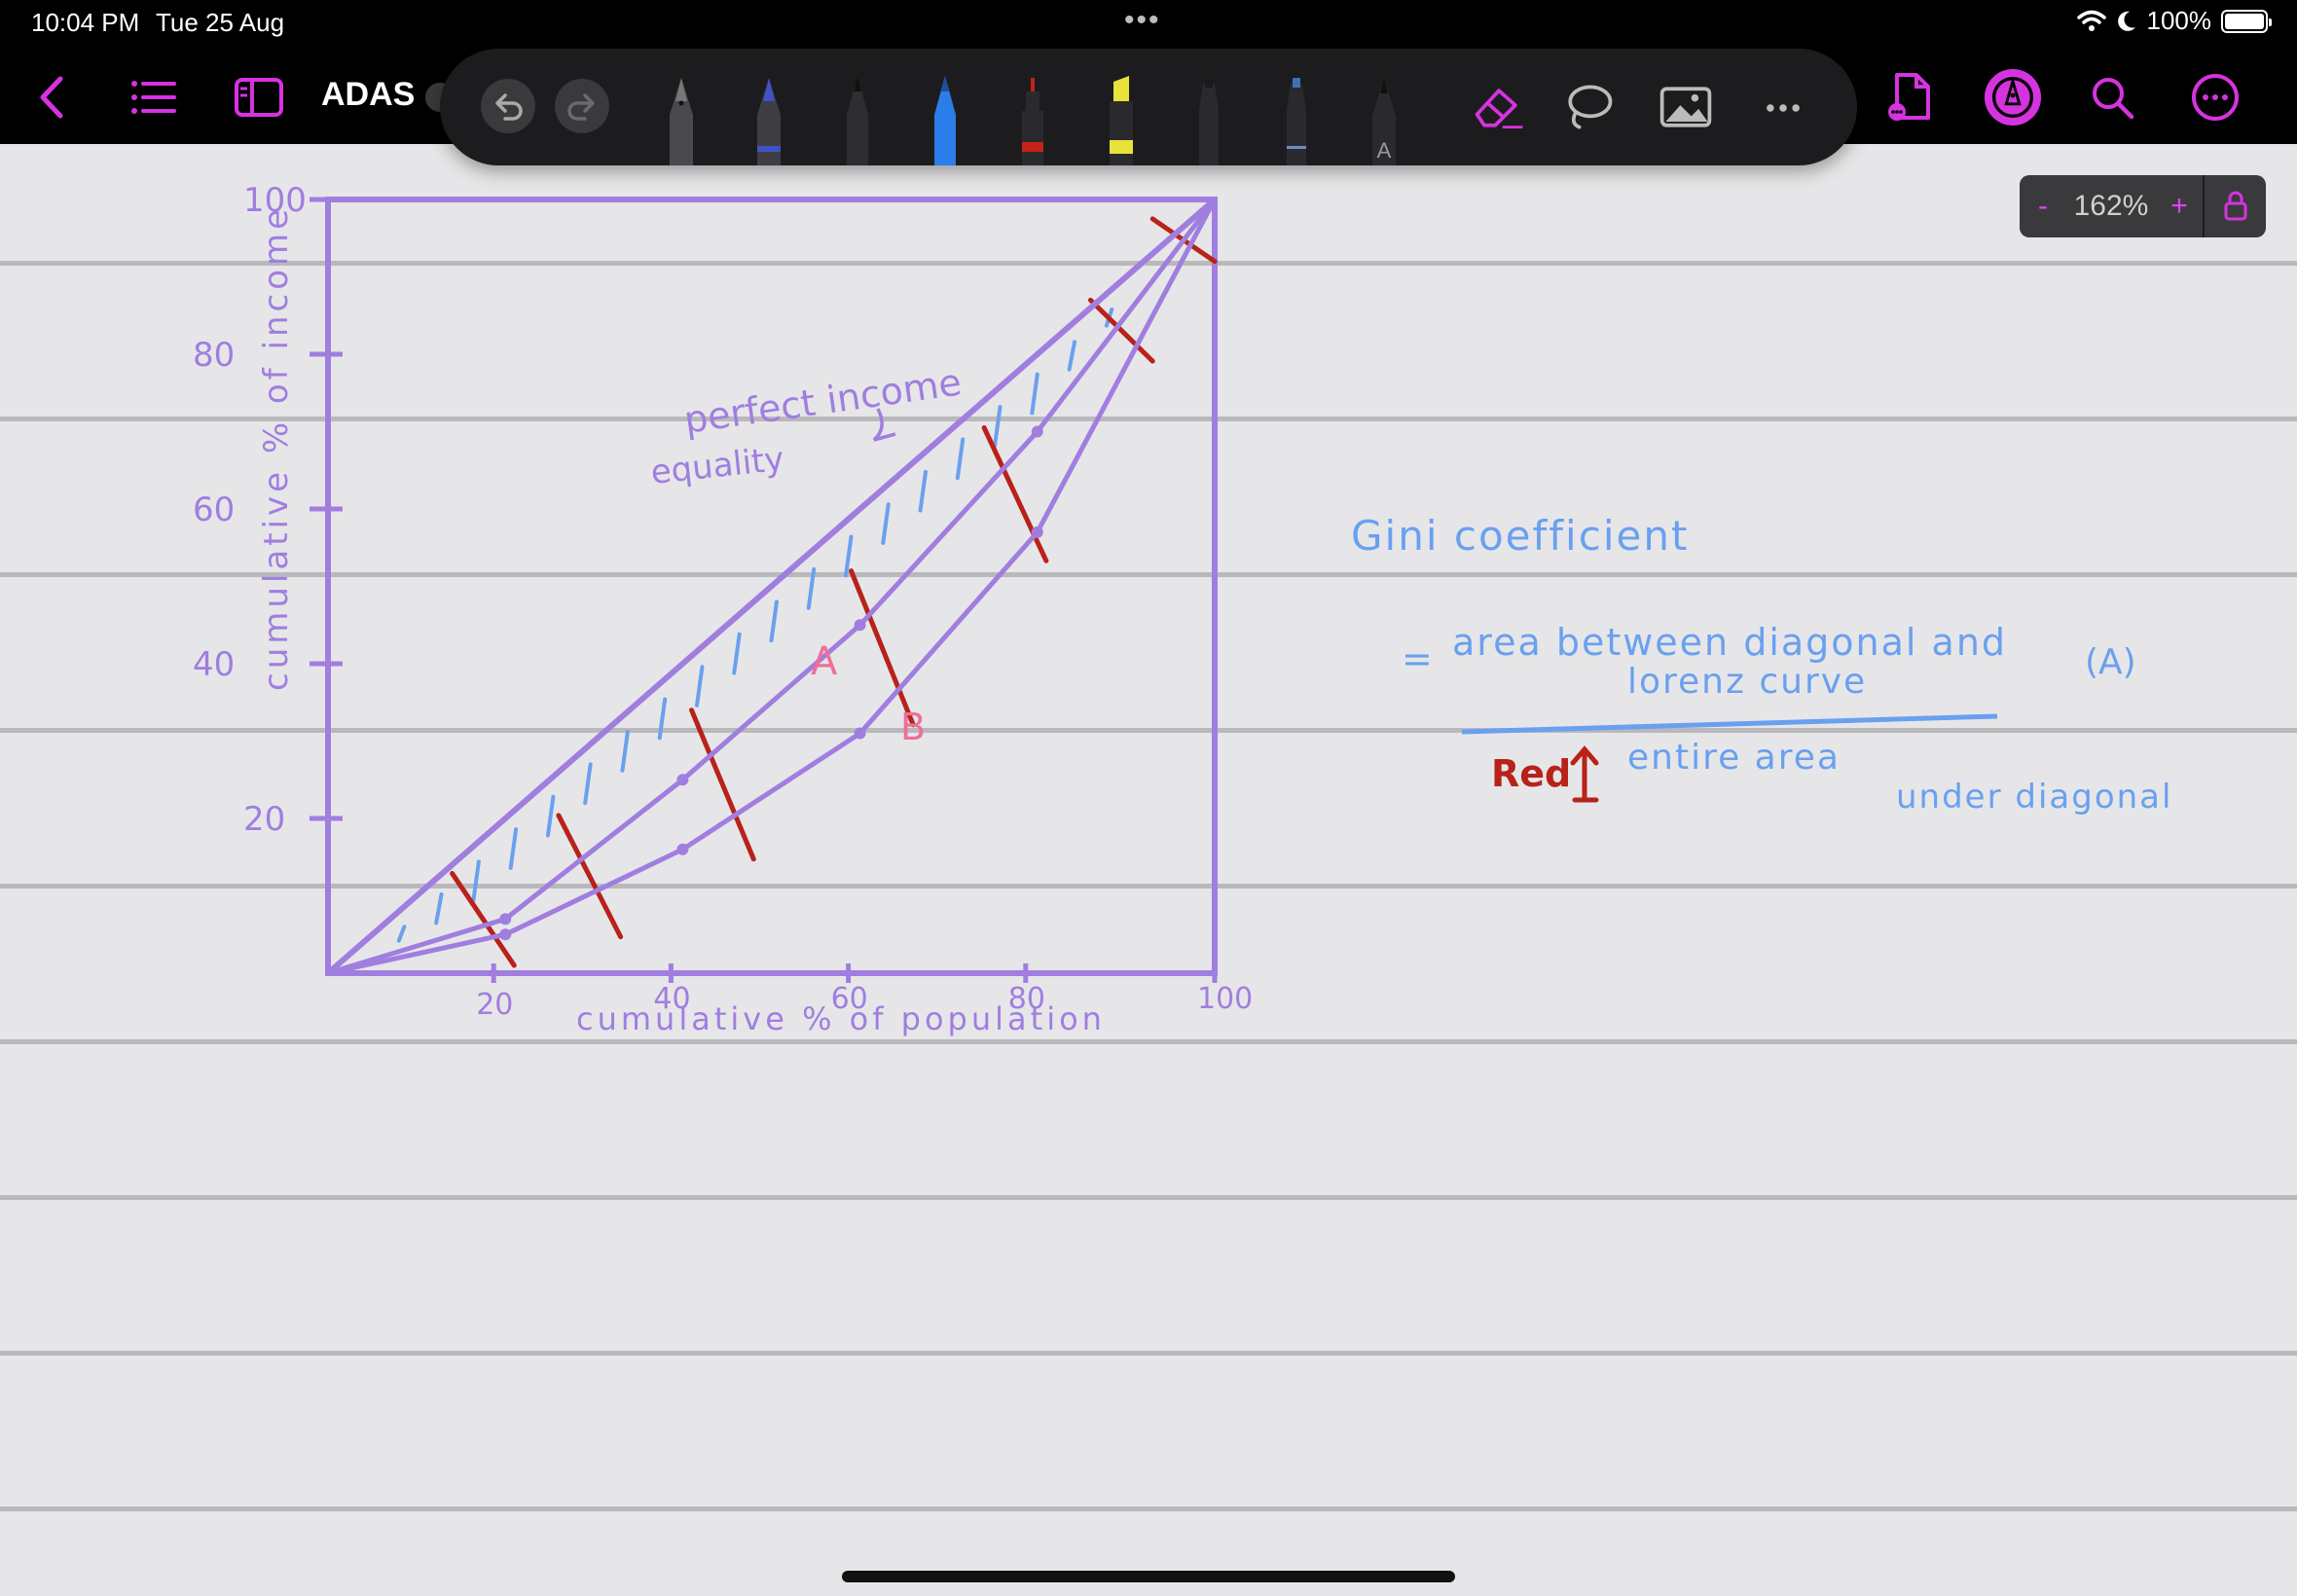  Describe the element at coordinates (276, 448) in the screenshot. I see `y-axis-label: cumulative % of income` at that location.